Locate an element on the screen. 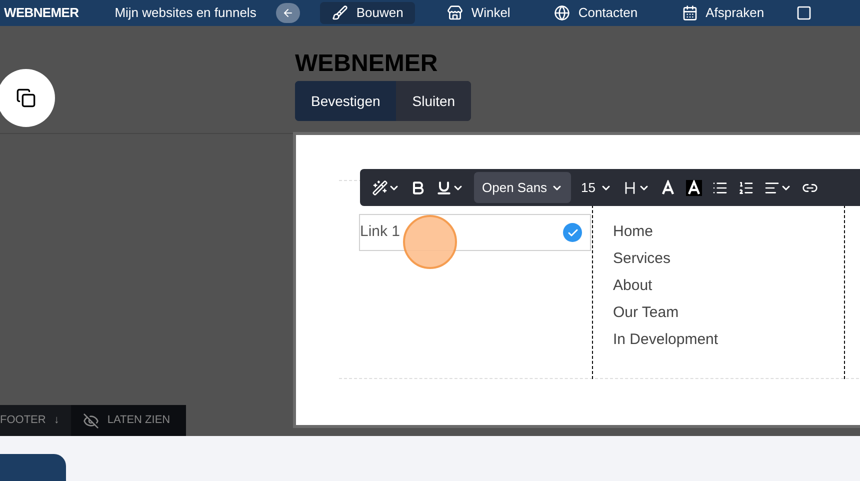  numbered-list-icon is located at coordinates (746, 188).